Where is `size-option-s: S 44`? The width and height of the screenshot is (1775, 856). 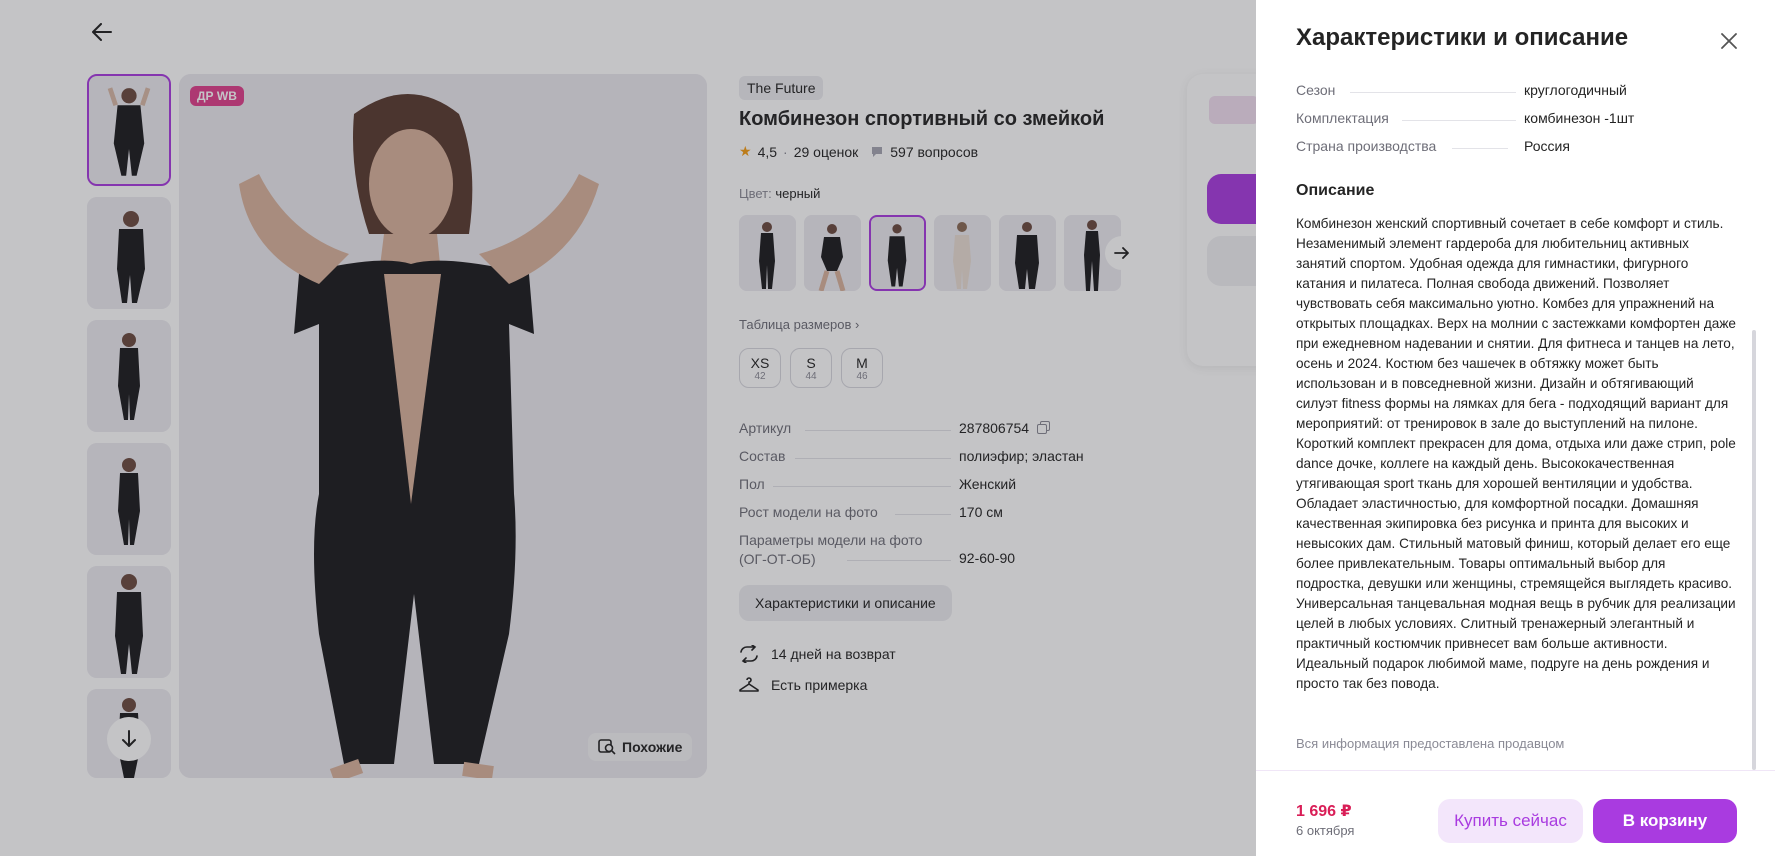 size-option-s: S 44 is located at coordinates (811, 368).